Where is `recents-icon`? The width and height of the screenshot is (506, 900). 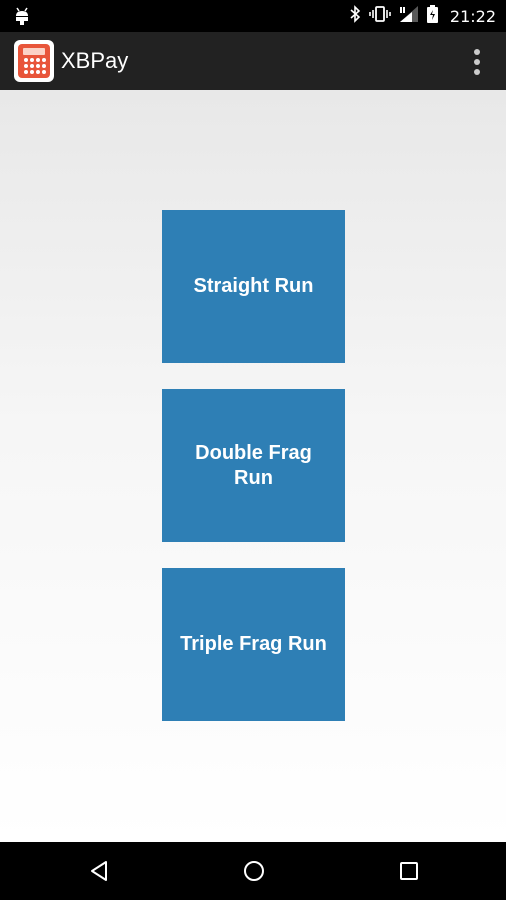 recents-icon is located at coordinates (409, 871).